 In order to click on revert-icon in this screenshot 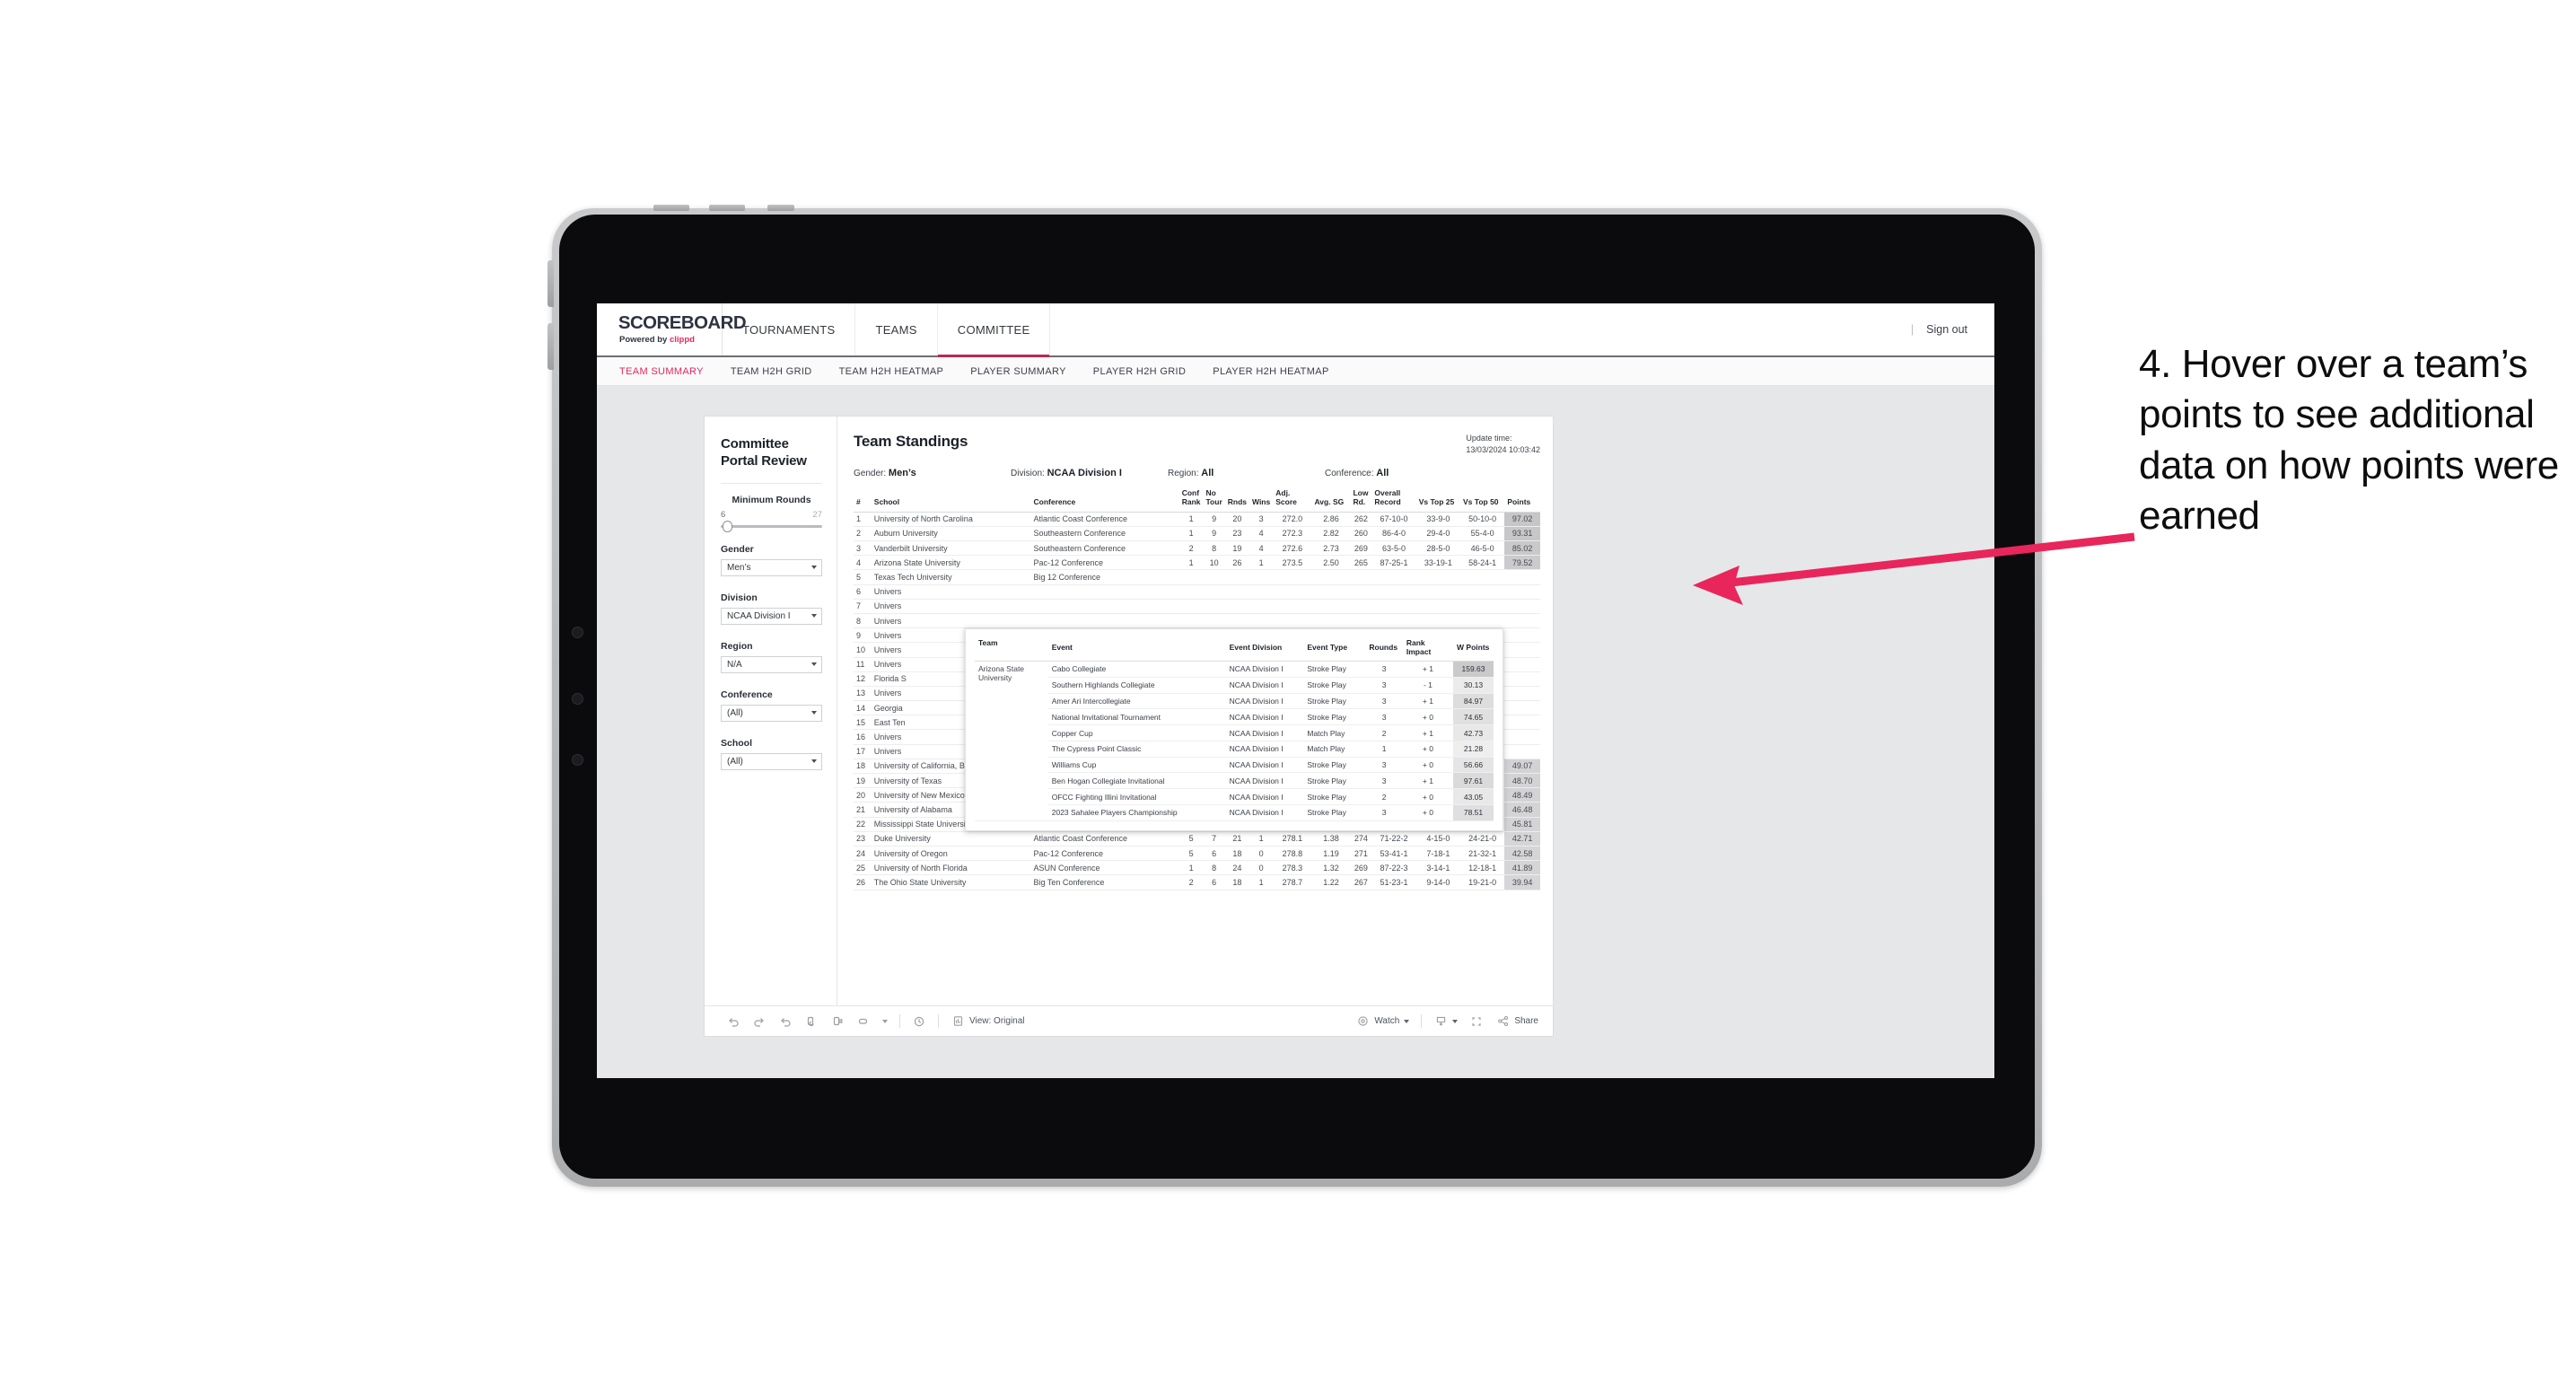, I will do `click(785, 1022)`.